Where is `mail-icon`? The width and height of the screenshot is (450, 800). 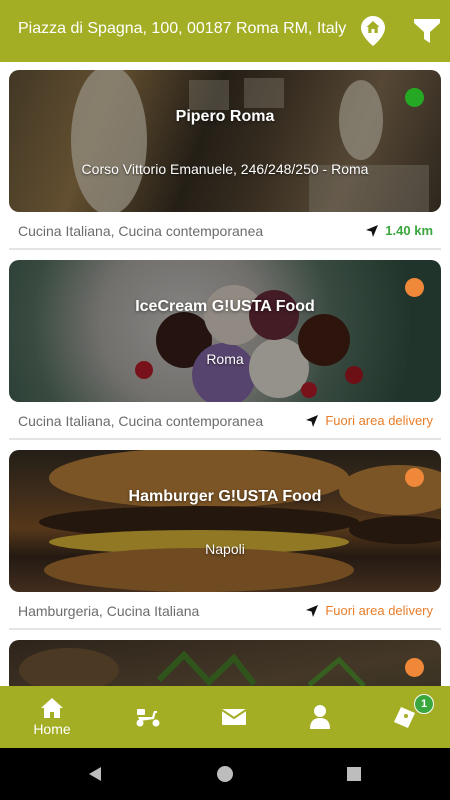
mail-icon is located at coordinates (234, 717).